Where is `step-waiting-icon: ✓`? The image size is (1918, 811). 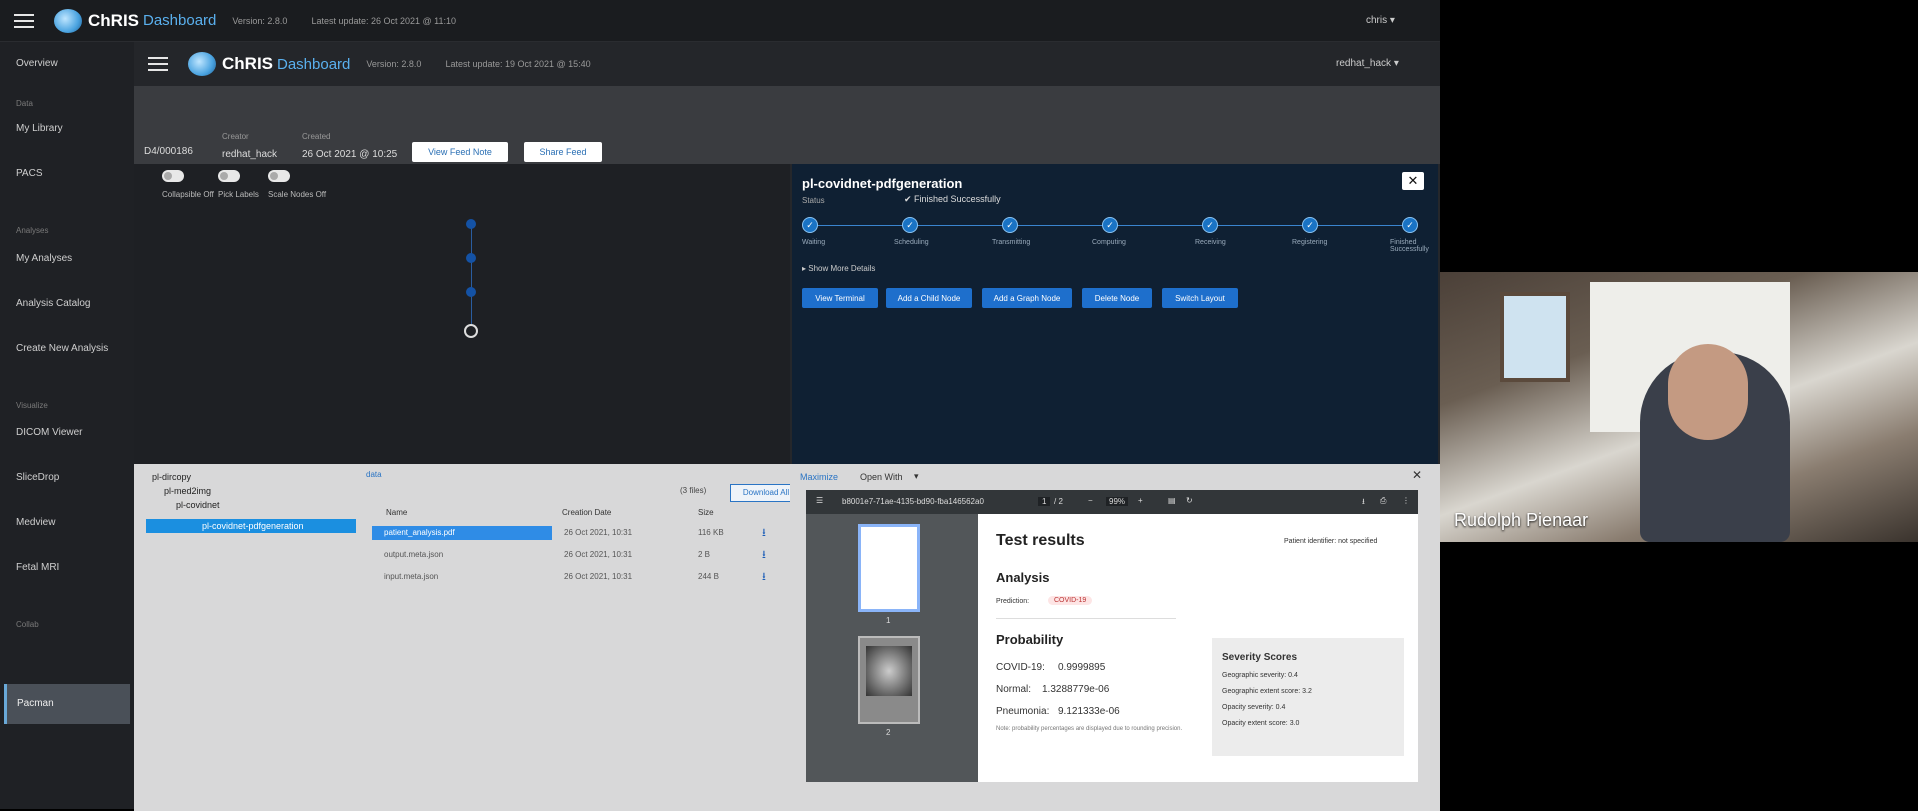 step-waiting-icon: ✓ is located at coordinates (810, 225).